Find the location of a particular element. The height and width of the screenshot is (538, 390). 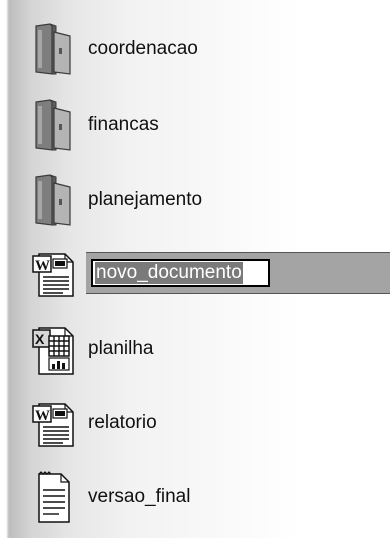

file-item-financas: financas is located at coordinates (208, 125).